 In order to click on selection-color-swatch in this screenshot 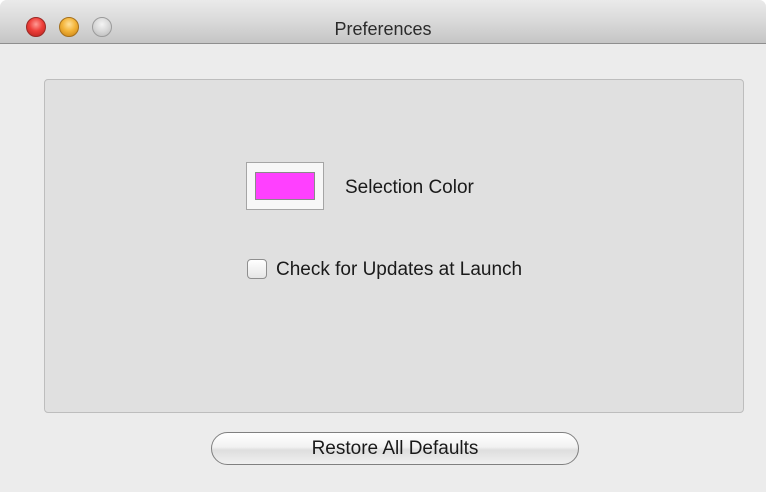, I will do `click(285, 186)`.